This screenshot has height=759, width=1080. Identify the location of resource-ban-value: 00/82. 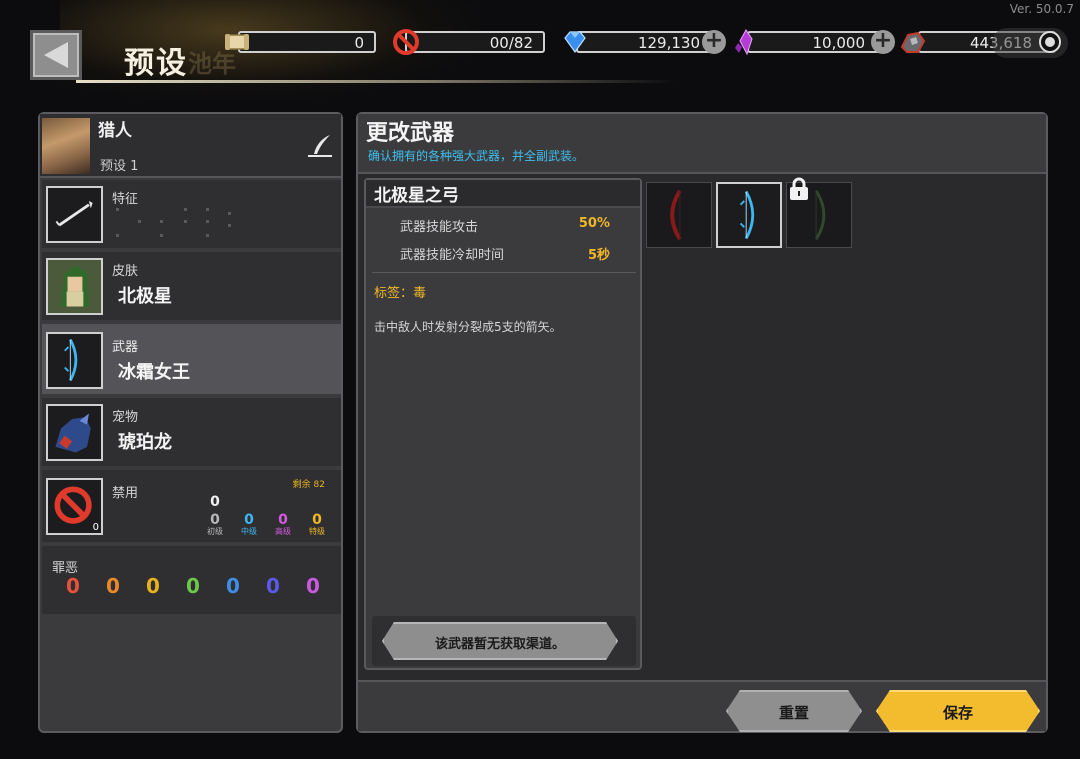
(511, 43).